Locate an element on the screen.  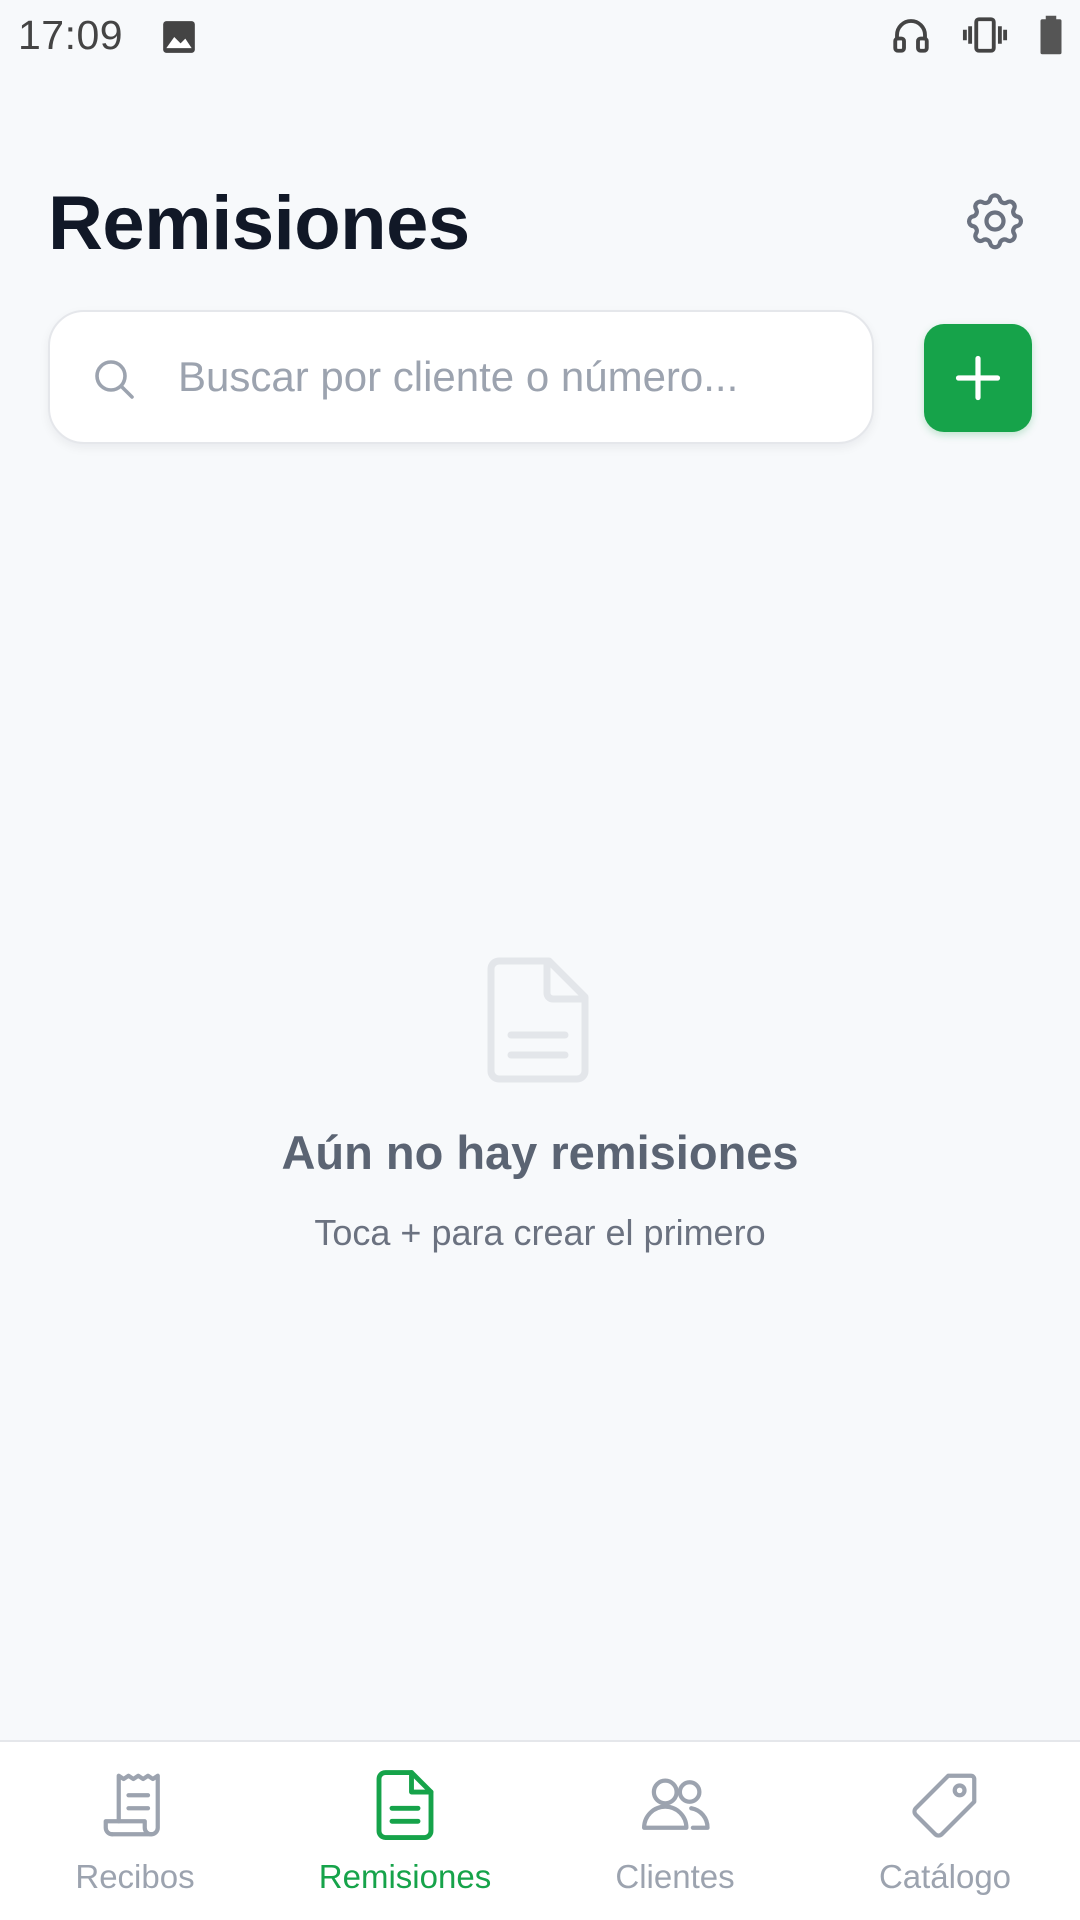
status-bar: 17:09 is located at coordinates (540, 38).